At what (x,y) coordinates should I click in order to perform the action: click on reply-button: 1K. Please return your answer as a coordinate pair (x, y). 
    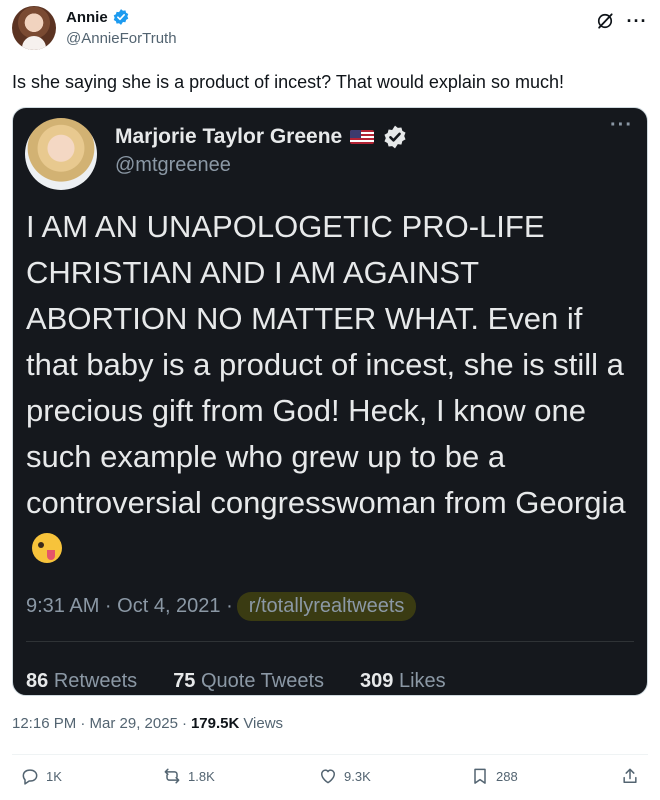
    Looking at the image, I should click on (41, 776).